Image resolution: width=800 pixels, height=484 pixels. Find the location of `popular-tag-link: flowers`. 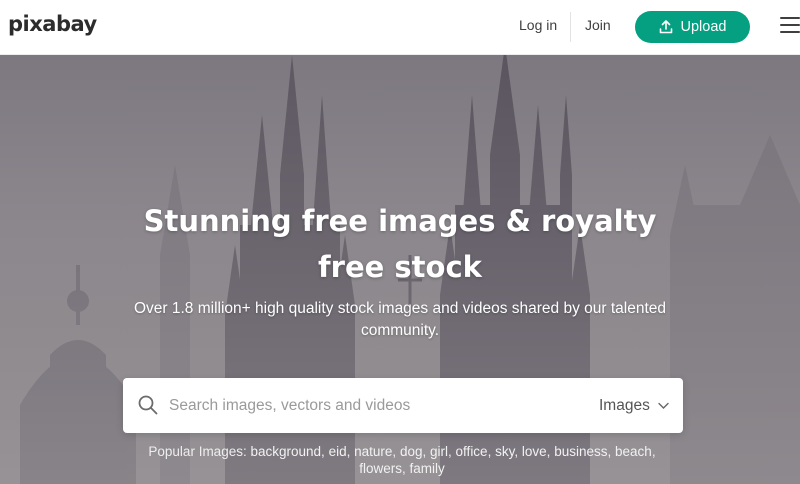

popular-tag-link: flowers is located at coordinates (380, 468).